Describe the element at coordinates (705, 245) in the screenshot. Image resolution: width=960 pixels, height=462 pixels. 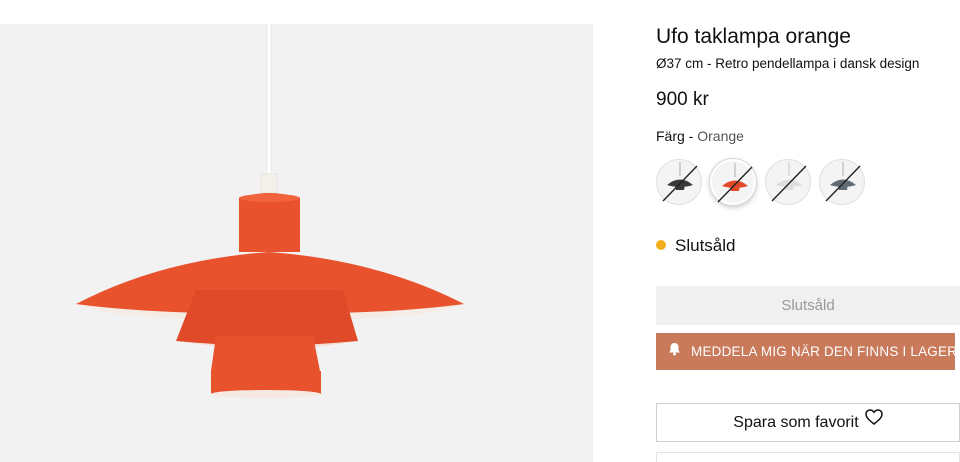
I see `stock-status-text: Slutsåld` at that location.